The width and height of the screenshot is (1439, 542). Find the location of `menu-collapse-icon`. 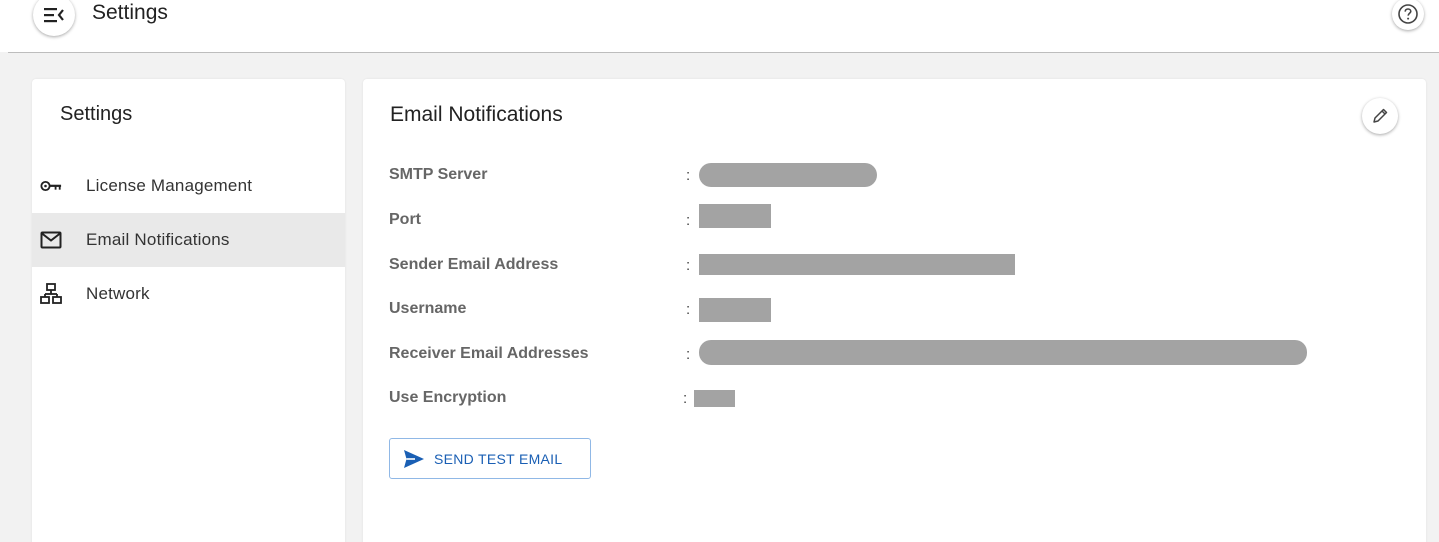

menu-collapse-icon is located at coordinates (54, 15).